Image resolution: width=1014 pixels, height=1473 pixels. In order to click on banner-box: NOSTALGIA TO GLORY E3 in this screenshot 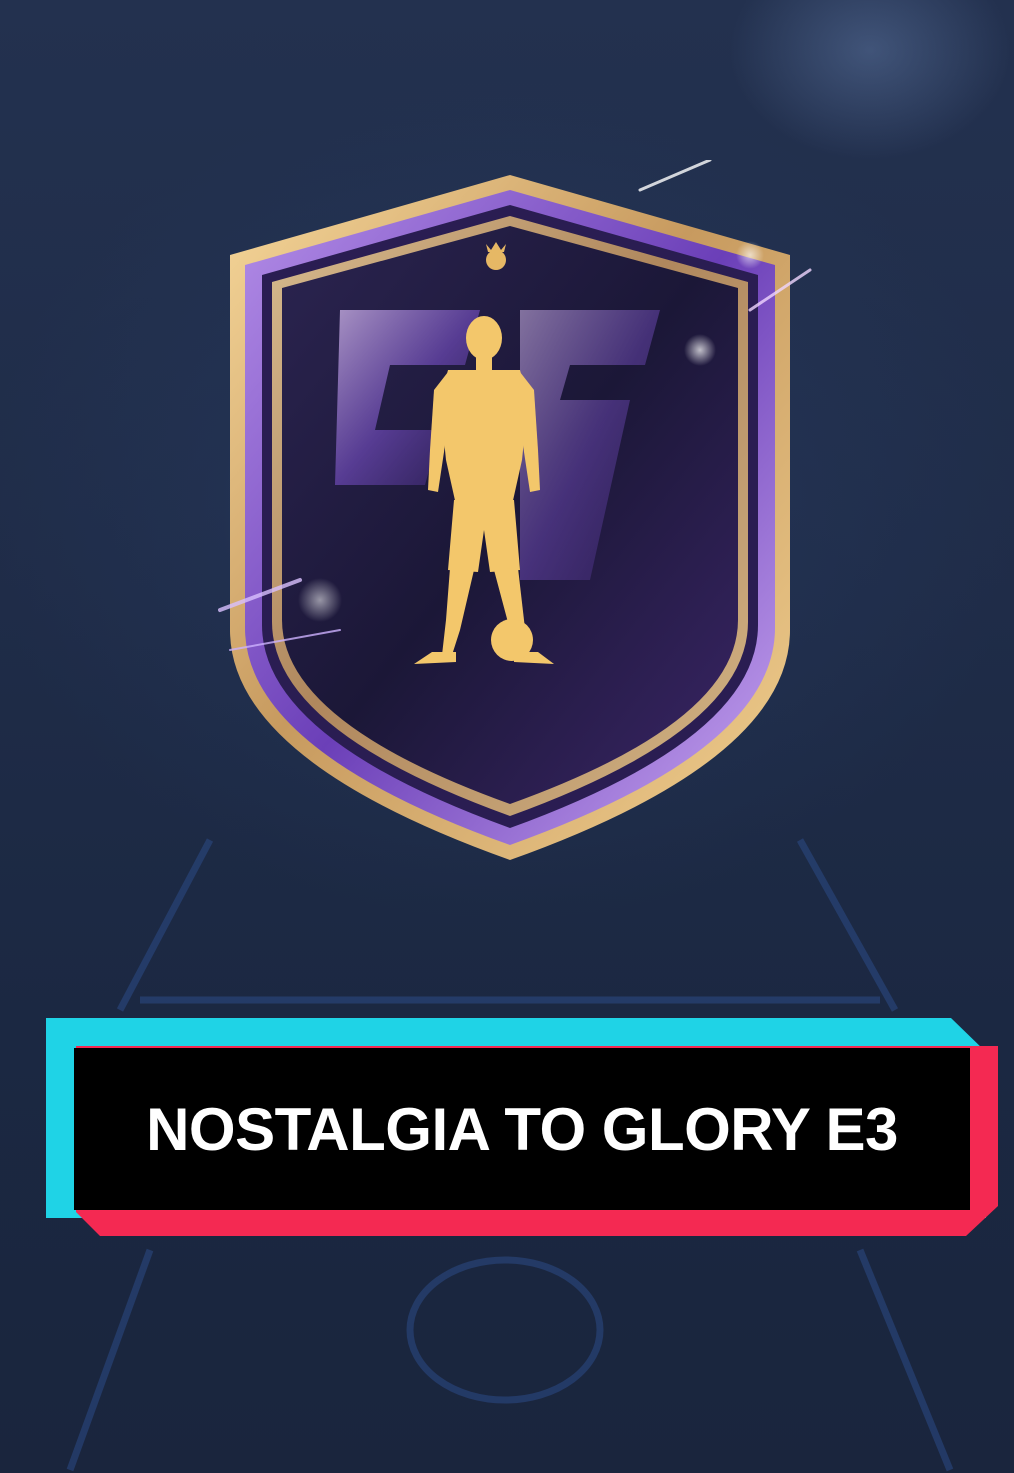, I will do `click(522, 1129)`.